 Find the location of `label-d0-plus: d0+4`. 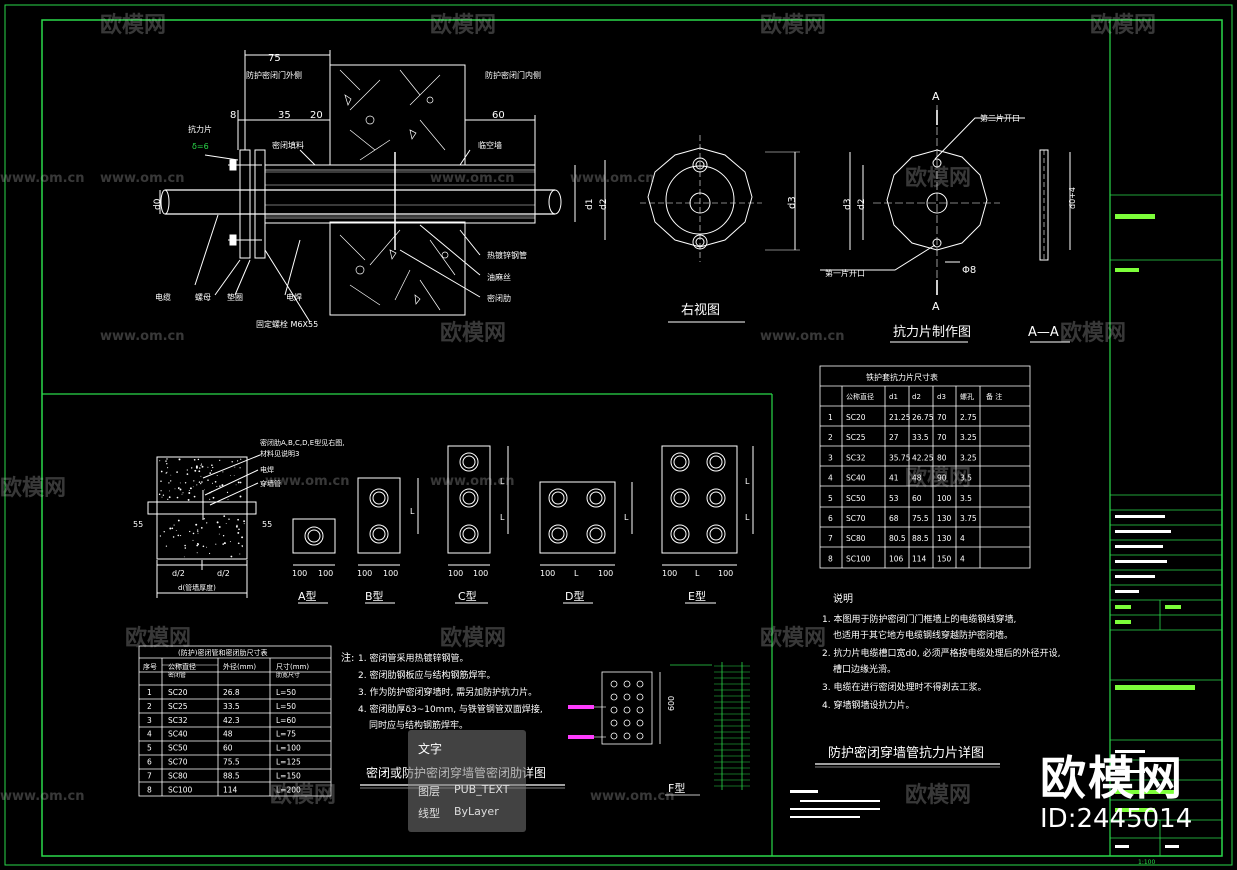

label-d0-plus: d0+4 is located at coordinates (1072, 198).